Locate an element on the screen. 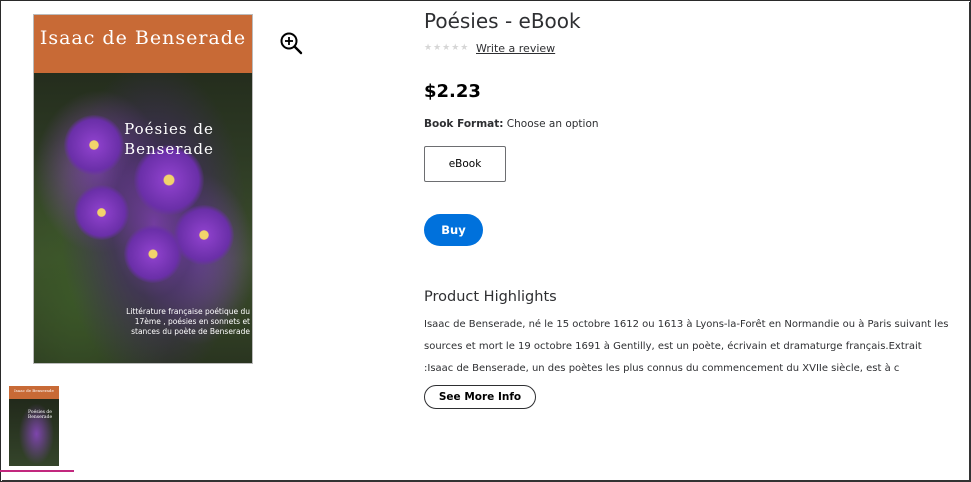 The width and height of the screenshot is (971, 482). buy-button: Buy is located at coordinates (453, 230).